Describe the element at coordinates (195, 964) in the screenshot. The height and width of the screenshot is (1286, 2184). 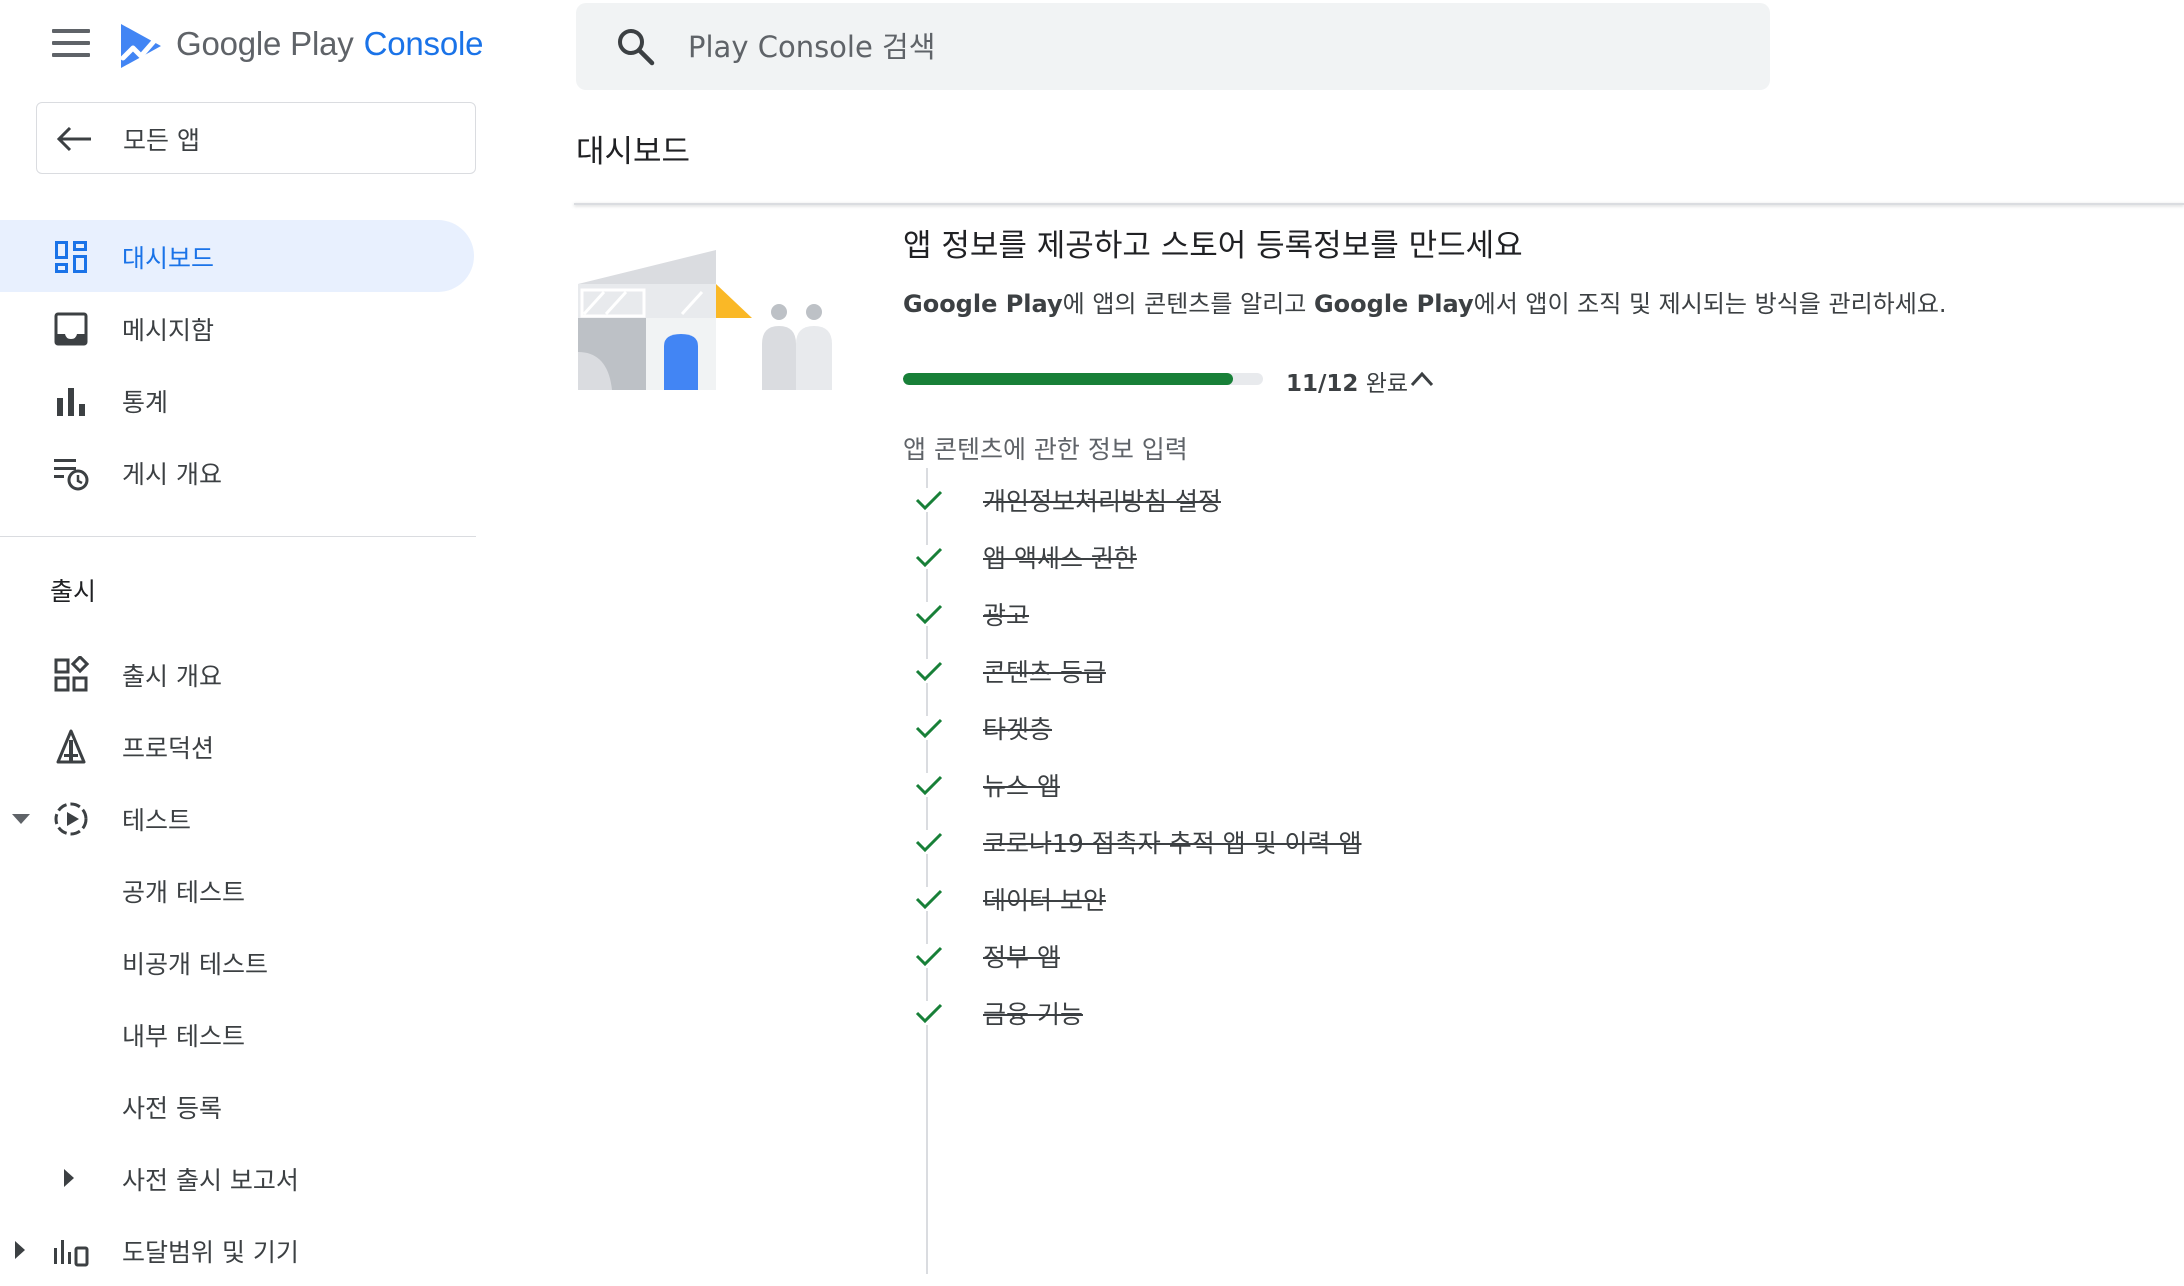
I see `sidebar-item-label: 비공개 테스트` at that location.